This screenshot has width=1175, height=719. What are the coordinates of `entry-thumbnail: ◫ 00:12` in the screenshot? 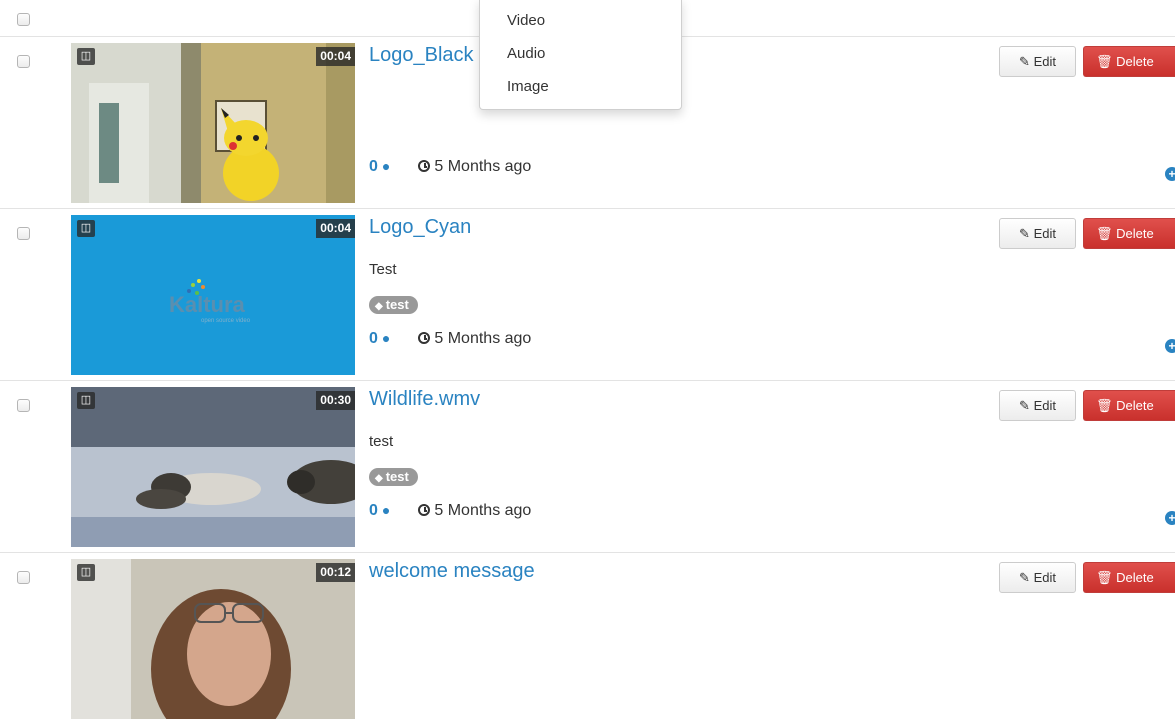 It's located at (213, 639).